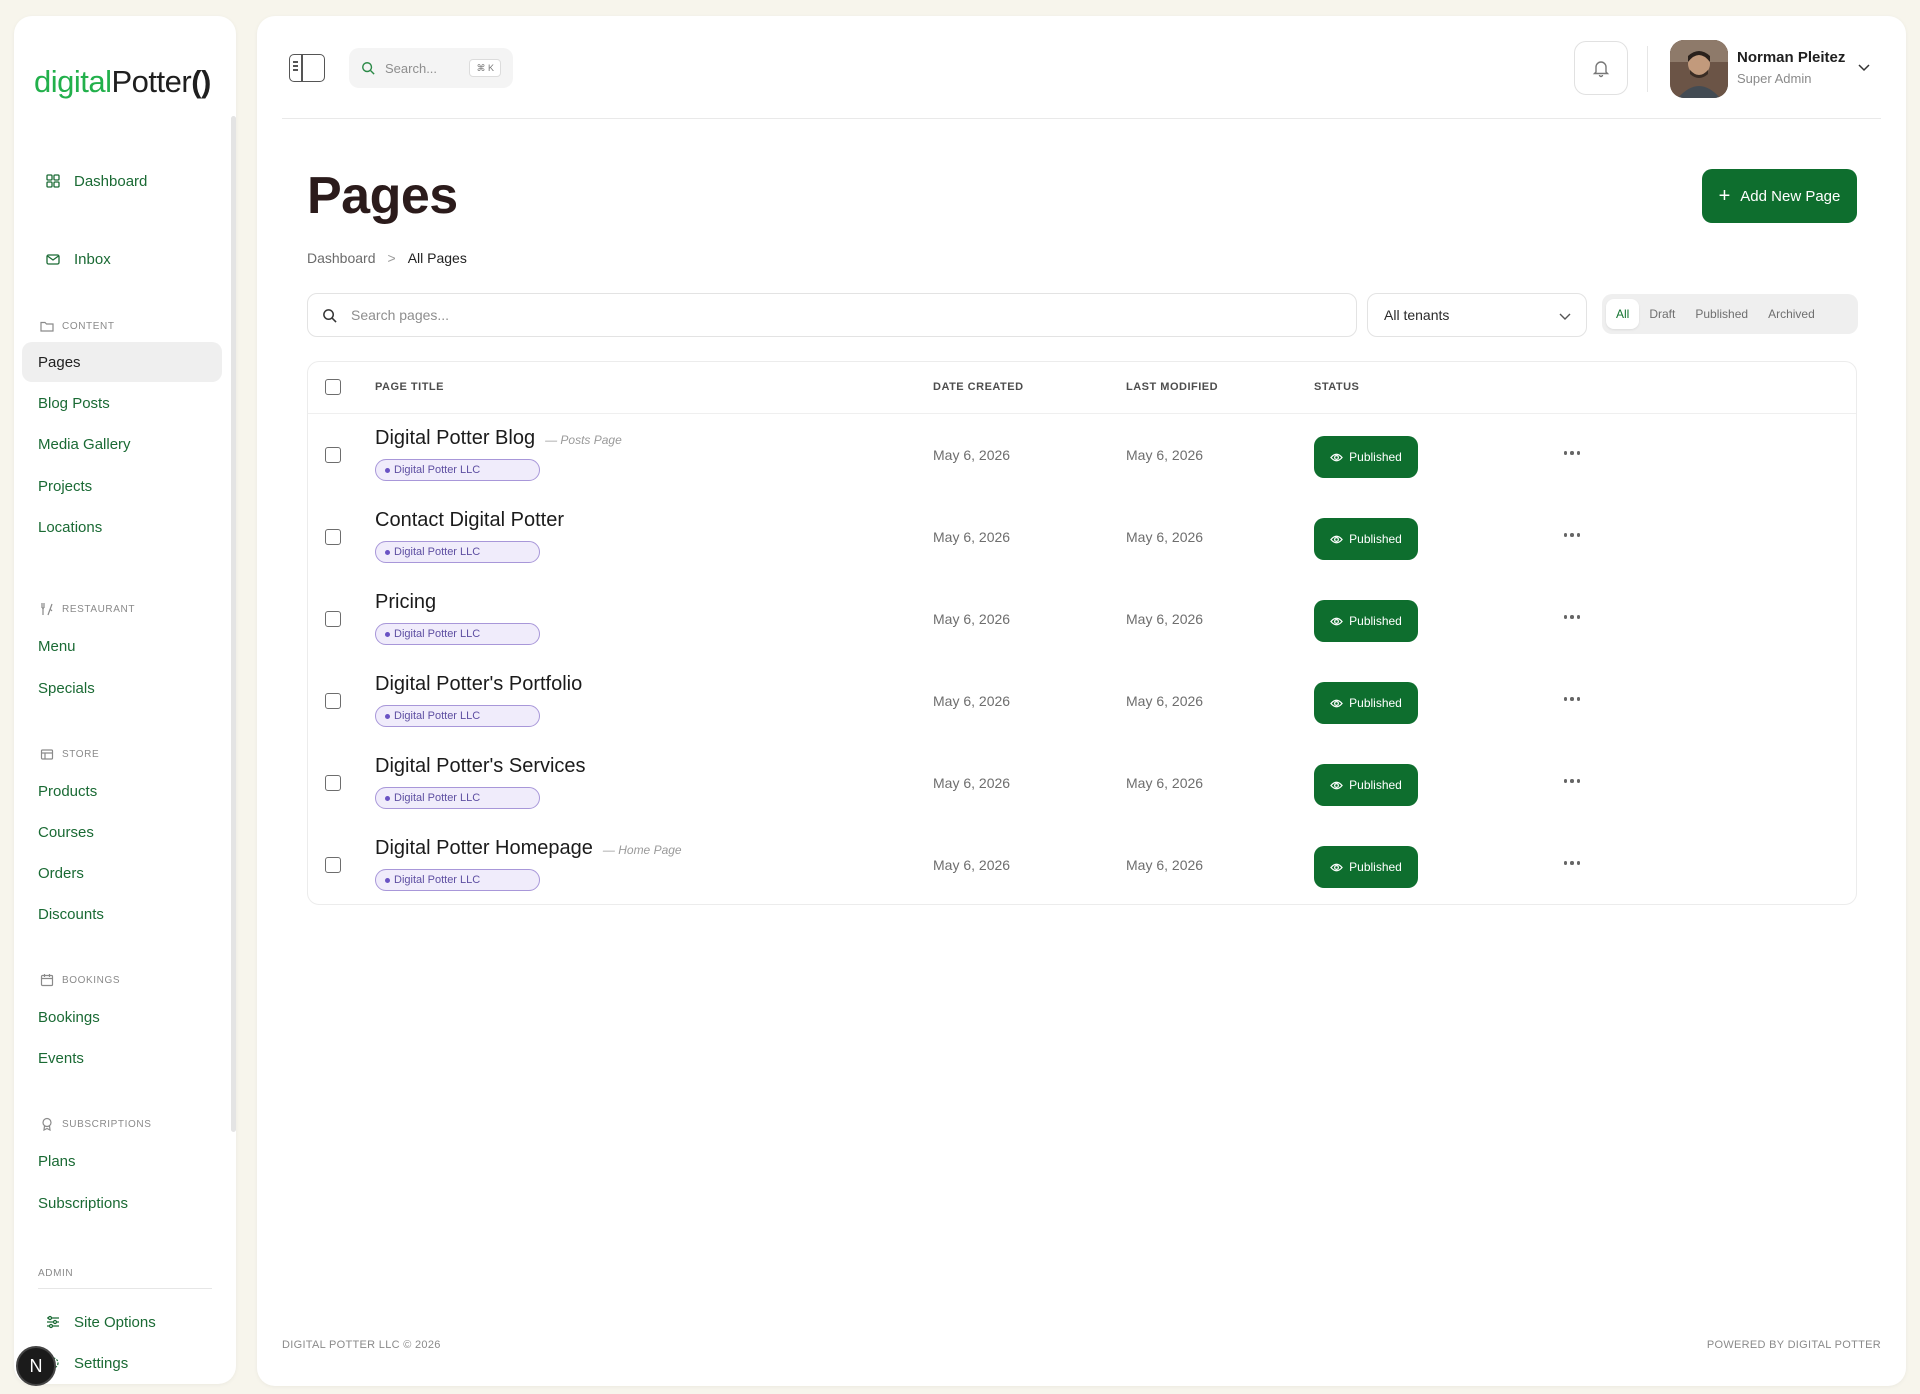 The height and width of the screenshot is (1394, 1920). Describe the element at coordinates (498, 438) in the screenshot. I see `page-title-link: Digital Potter Blog — Posts Page` at that location.